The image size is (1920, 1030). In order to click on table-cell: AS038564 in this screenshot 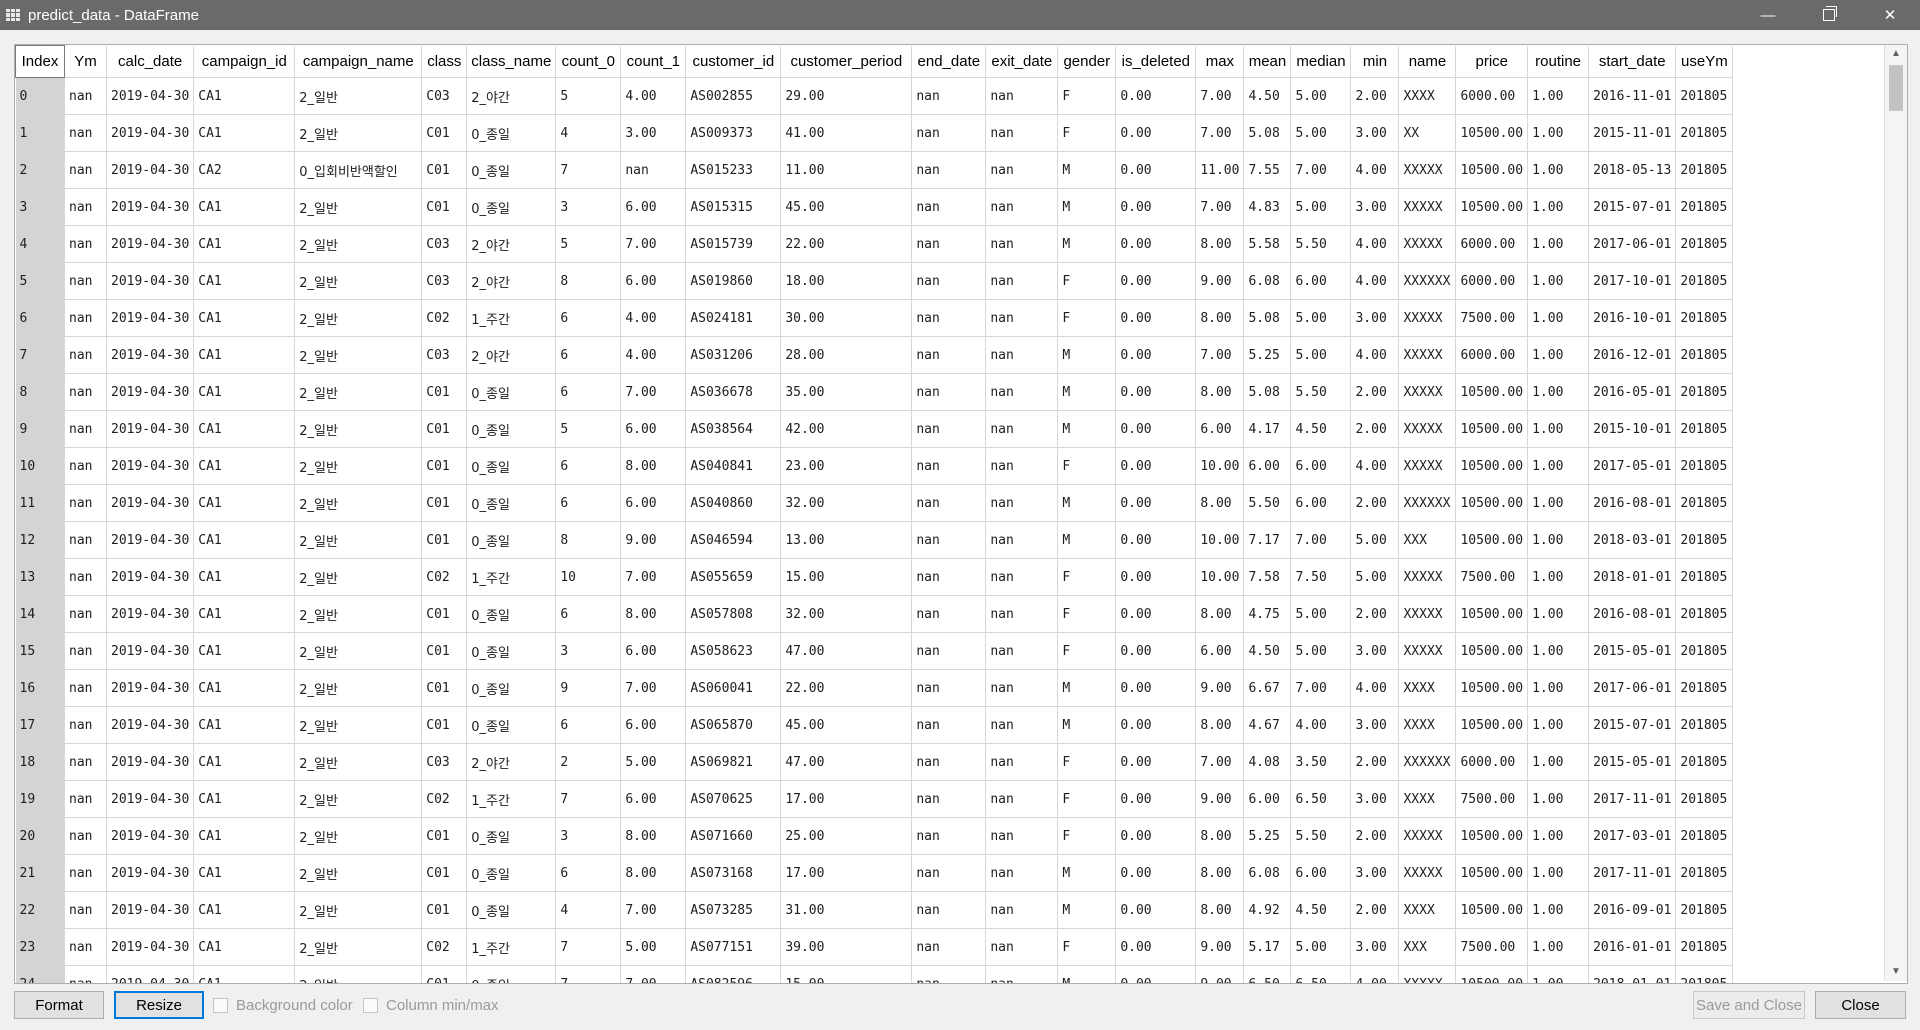, I will do `click(733, 429)`.